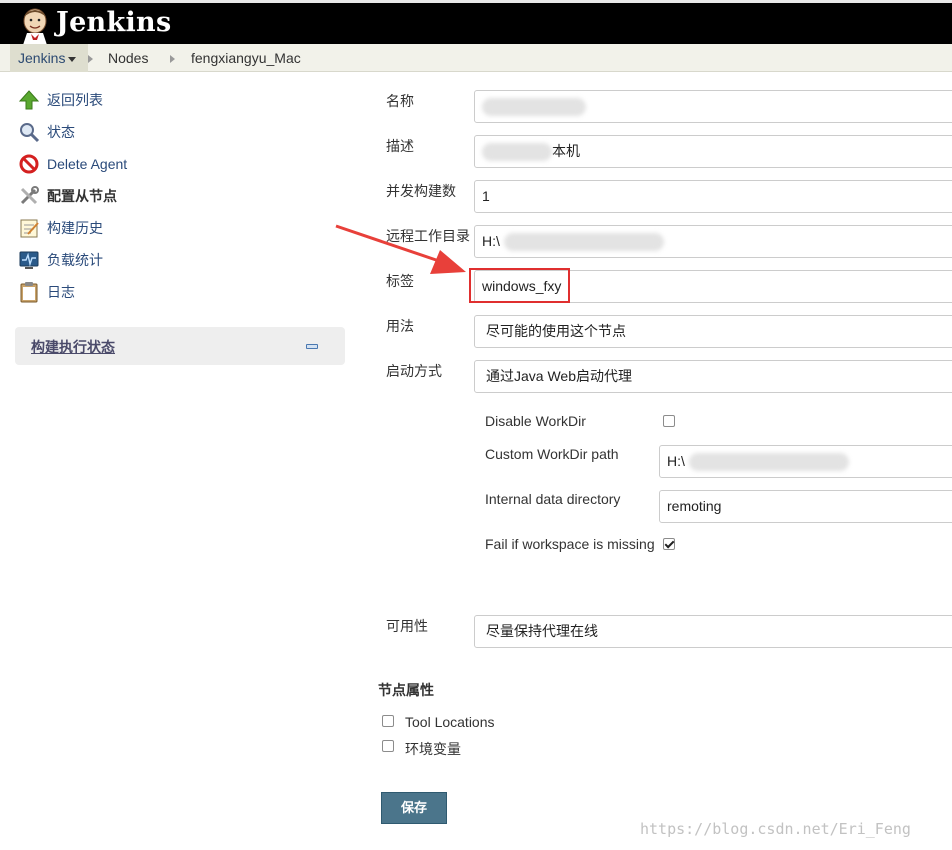  What do you see at coordinates (400, 249) in the screenshot?
I see `red-arrow-icon` at bounding box center [400, 249].